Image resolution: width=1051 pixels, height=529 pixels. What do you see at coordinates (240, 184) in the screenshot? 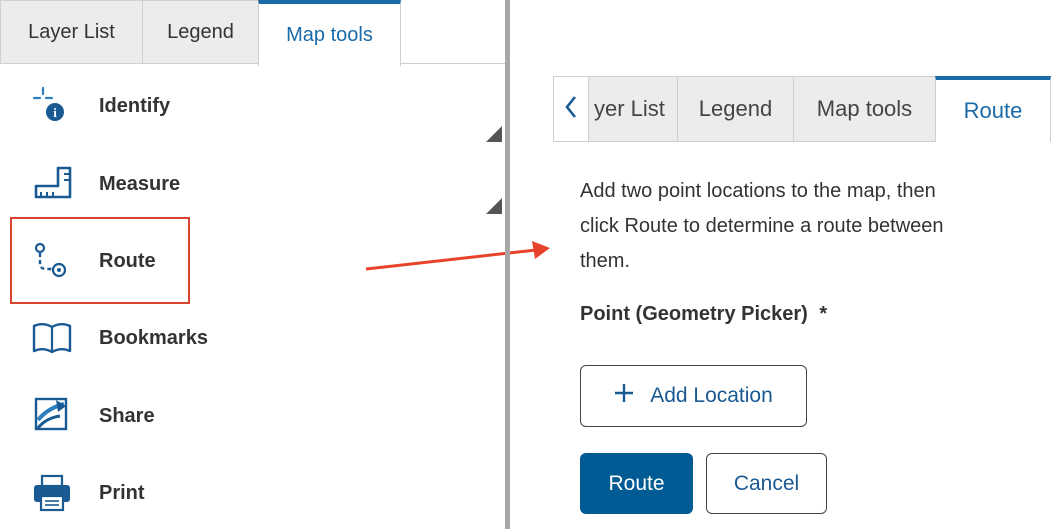
I see `tool-measure: Measure` at bounding box center [240, 184].